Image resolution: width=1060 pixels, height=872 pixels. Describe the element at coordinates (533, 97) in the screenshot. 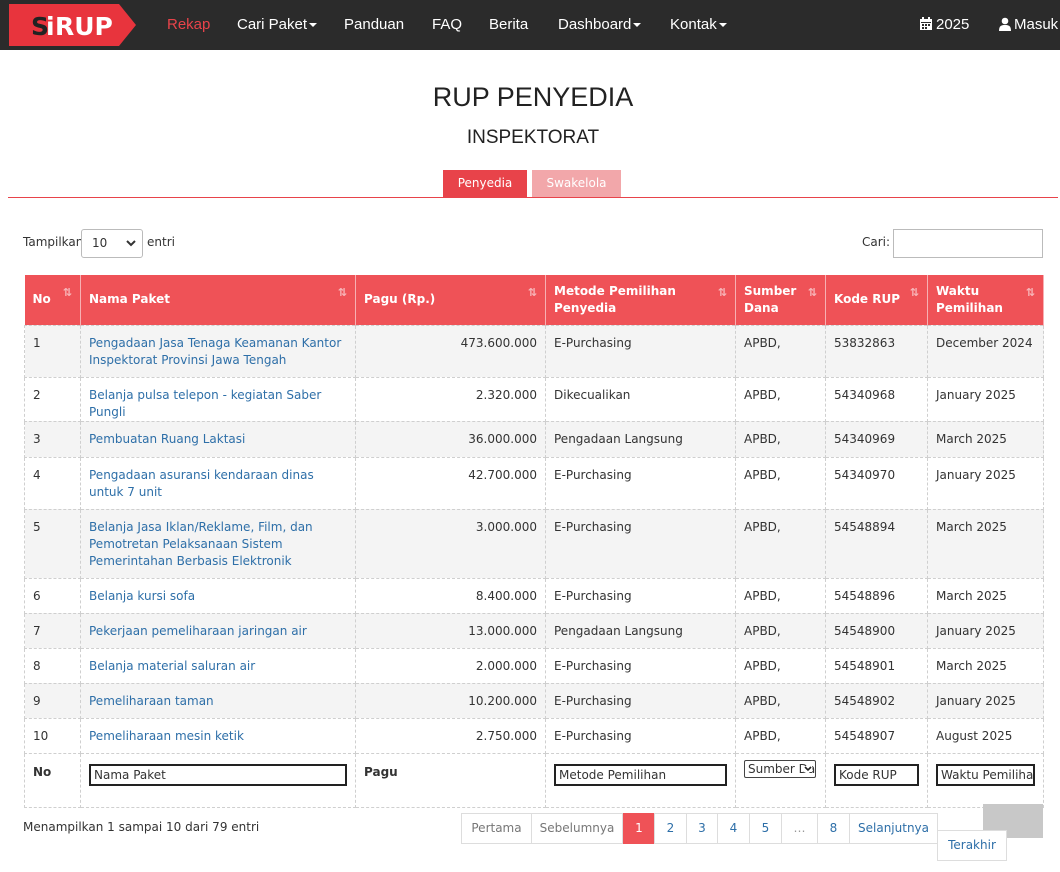

I see `page-title: RUP PENYEDIA` at that location.